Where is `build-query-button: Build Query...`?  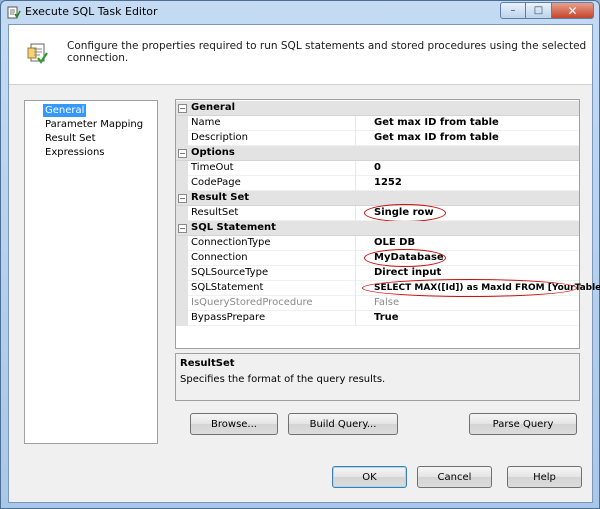
build-query-button: Build Query... is located at coordinates (343, 424).